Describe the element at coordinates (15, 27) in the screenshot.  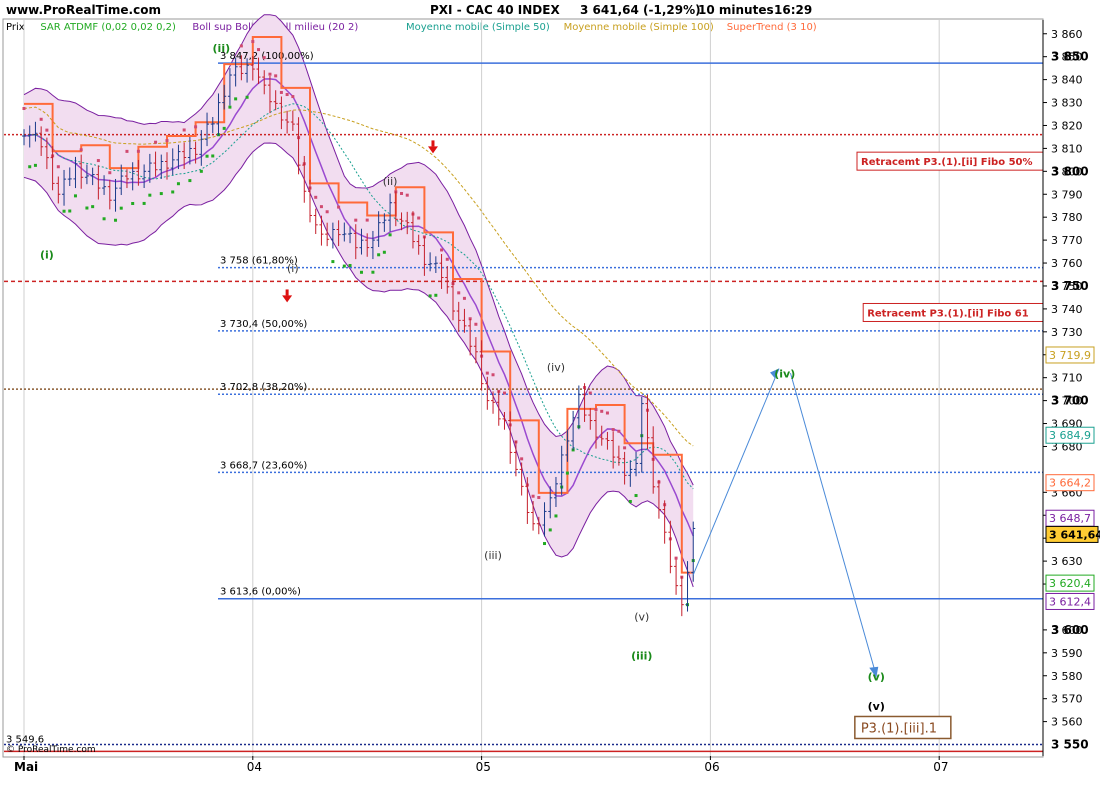
I see `legend-item: Prix` at that location.